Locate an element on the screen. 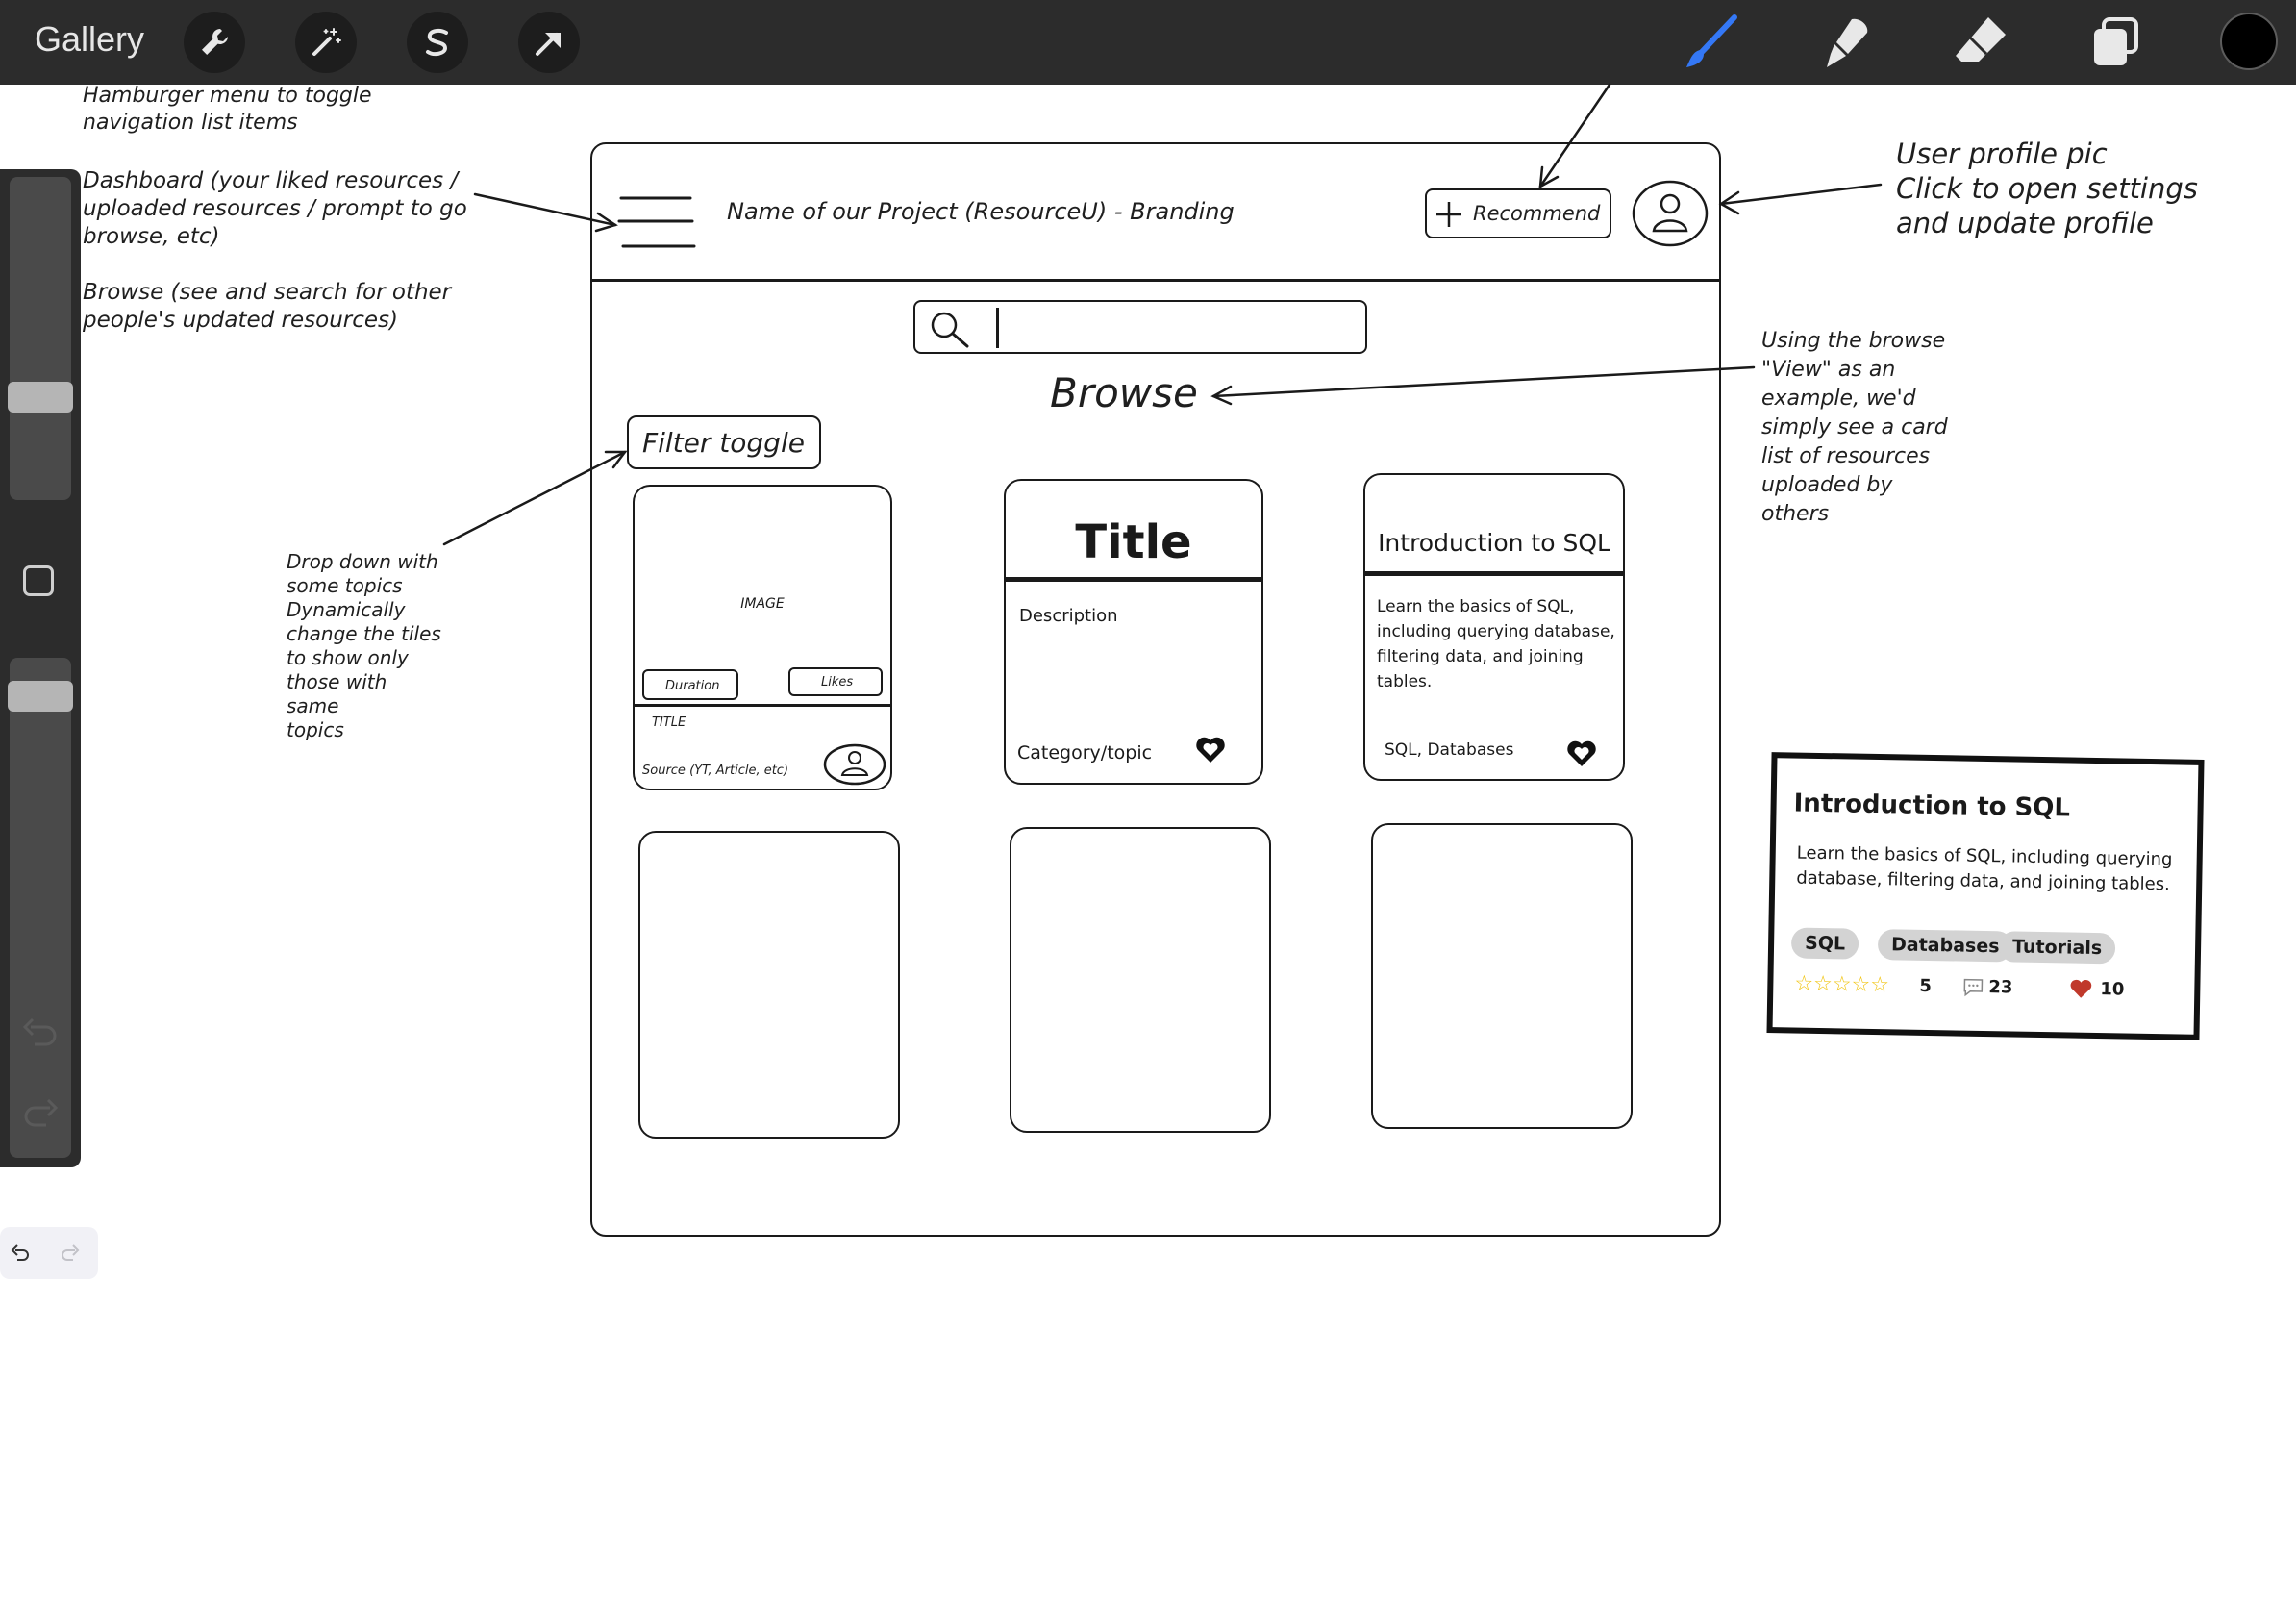 The width and height of the screenshot is (2296, 1604). card-1-divider is located at coordinates (762, 705).